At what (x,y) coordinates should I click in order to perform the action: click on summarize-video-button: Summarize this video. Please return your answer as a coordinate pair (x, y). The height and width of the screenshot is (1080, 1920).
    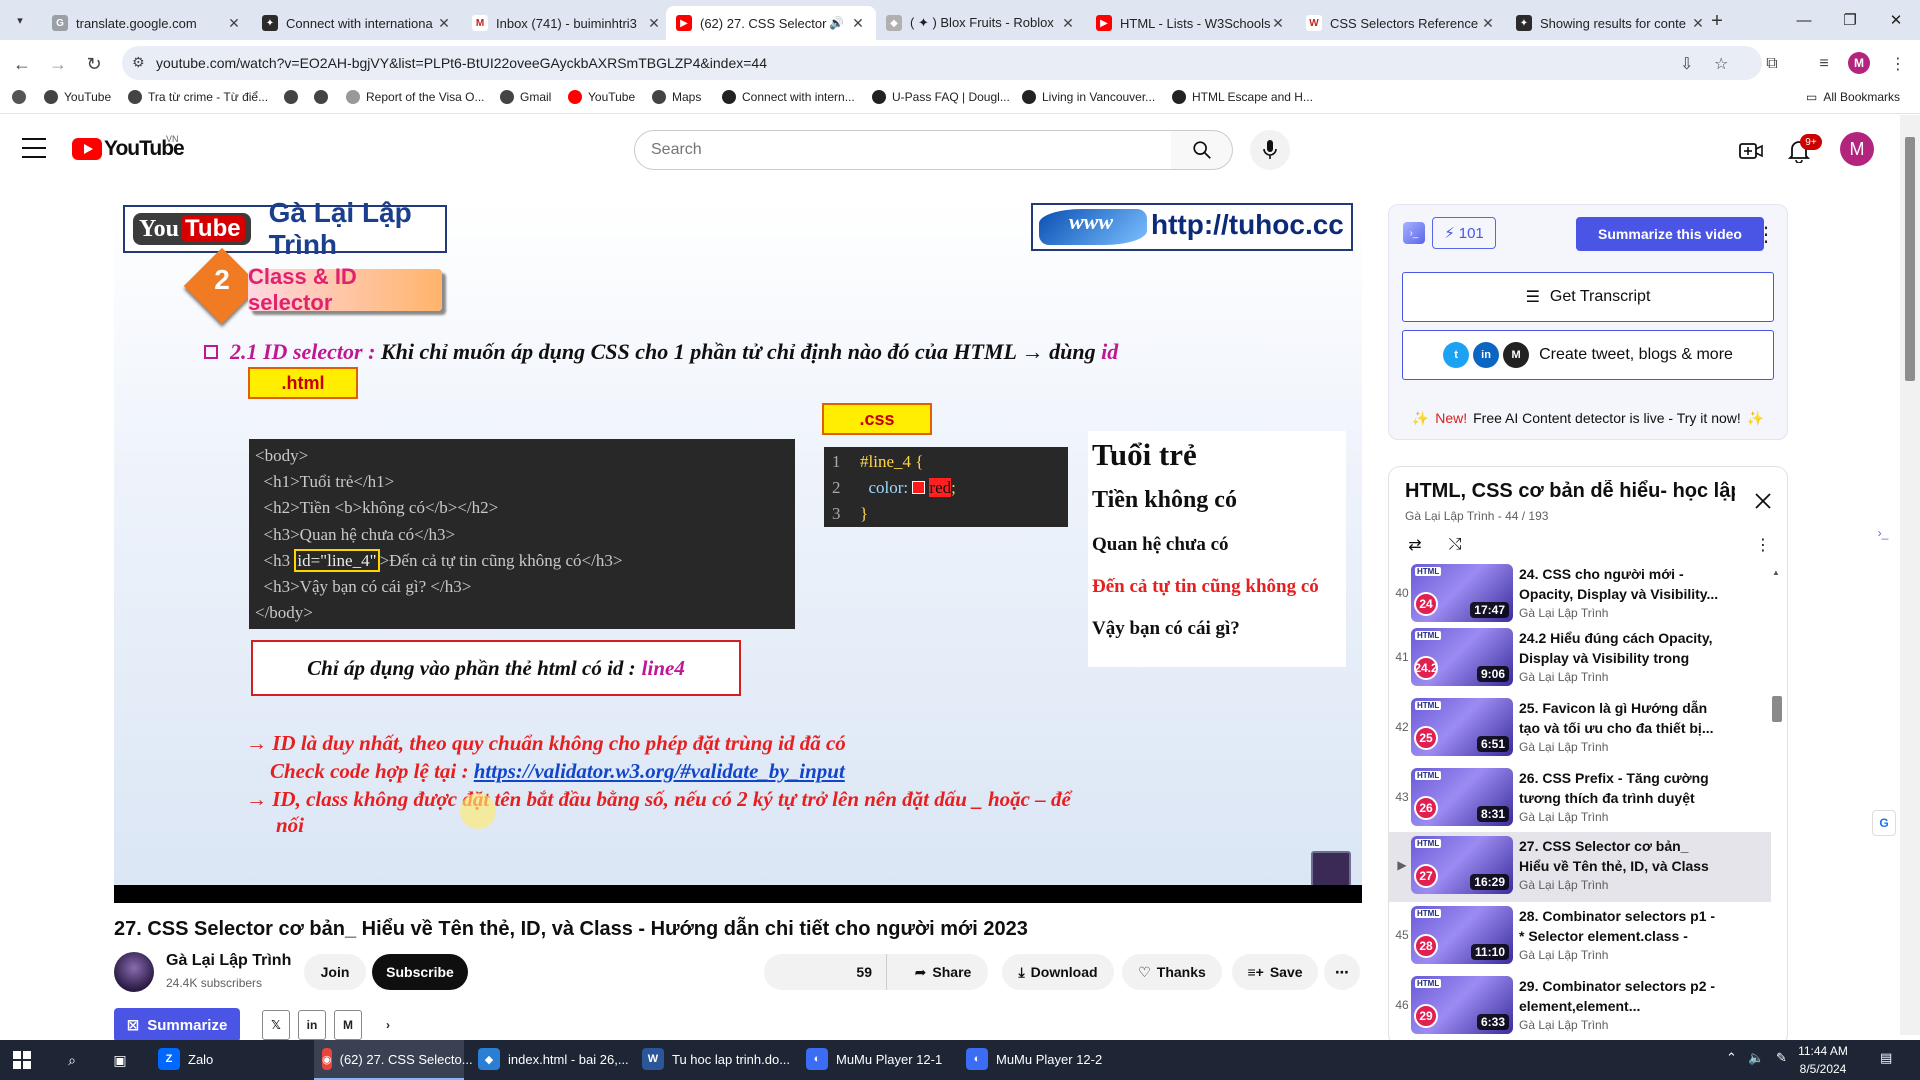
    Looking at the image, I should click on (1670, 234).